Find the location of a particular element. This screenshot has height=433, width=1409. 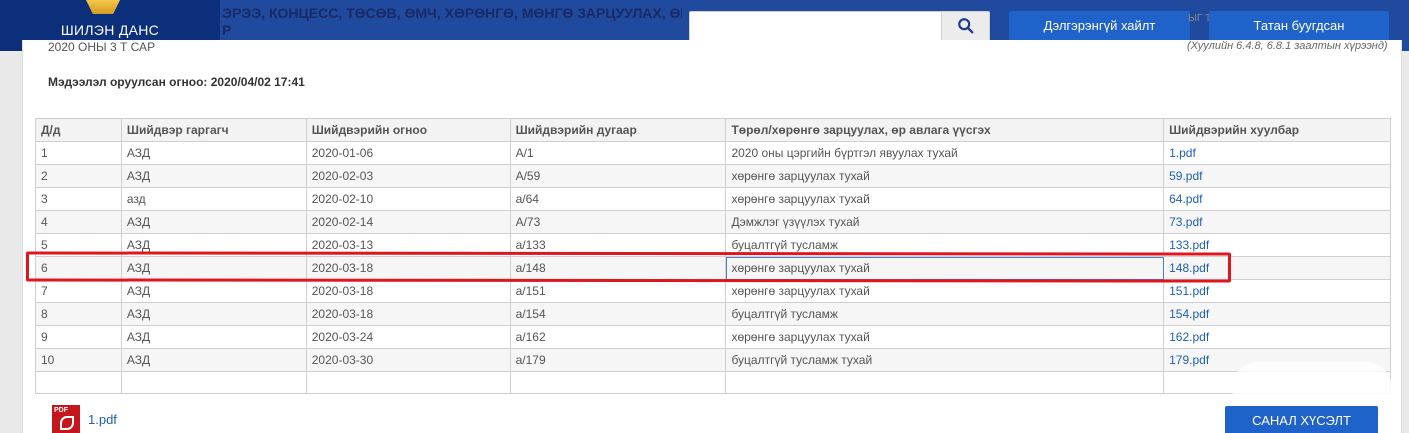

row-type: буцалтгүй тусламж is located at coordinates (945, 314).